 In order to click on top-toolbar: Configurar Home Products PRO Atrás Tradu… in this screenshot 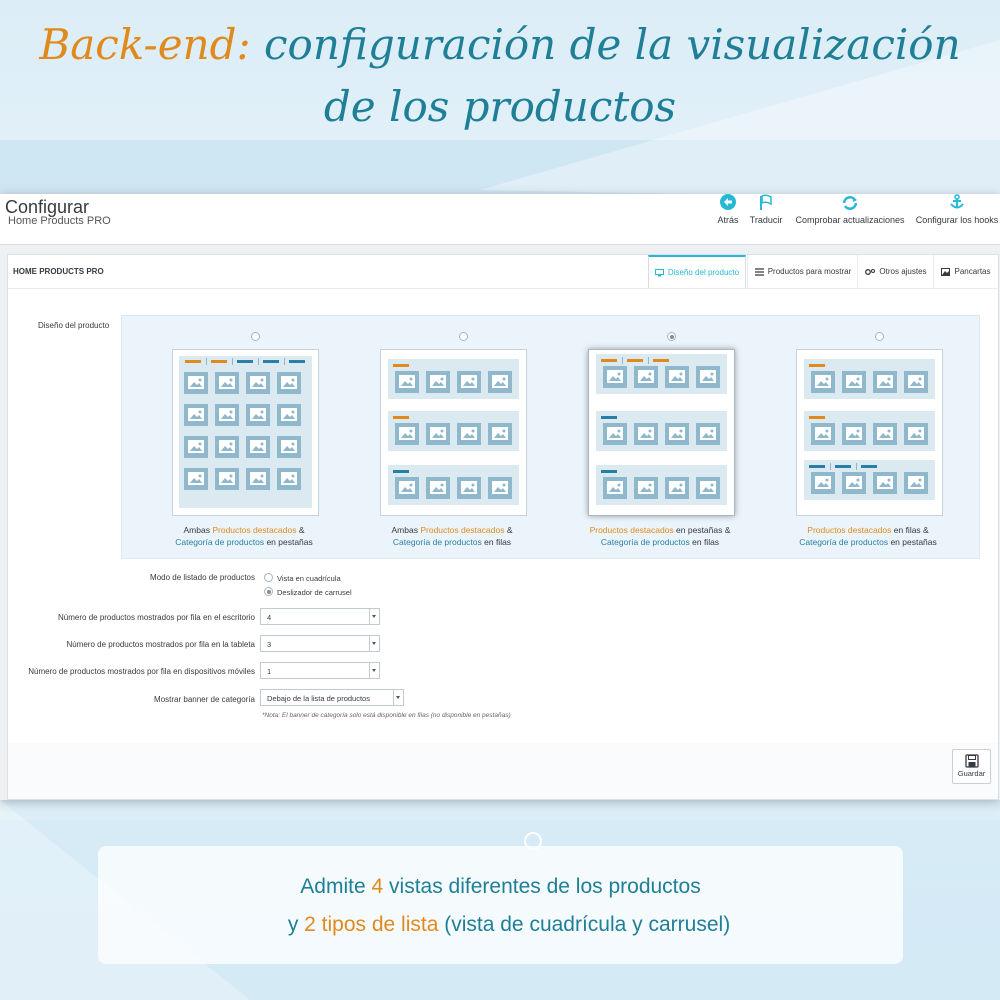, I will do `click(500, 219)`.